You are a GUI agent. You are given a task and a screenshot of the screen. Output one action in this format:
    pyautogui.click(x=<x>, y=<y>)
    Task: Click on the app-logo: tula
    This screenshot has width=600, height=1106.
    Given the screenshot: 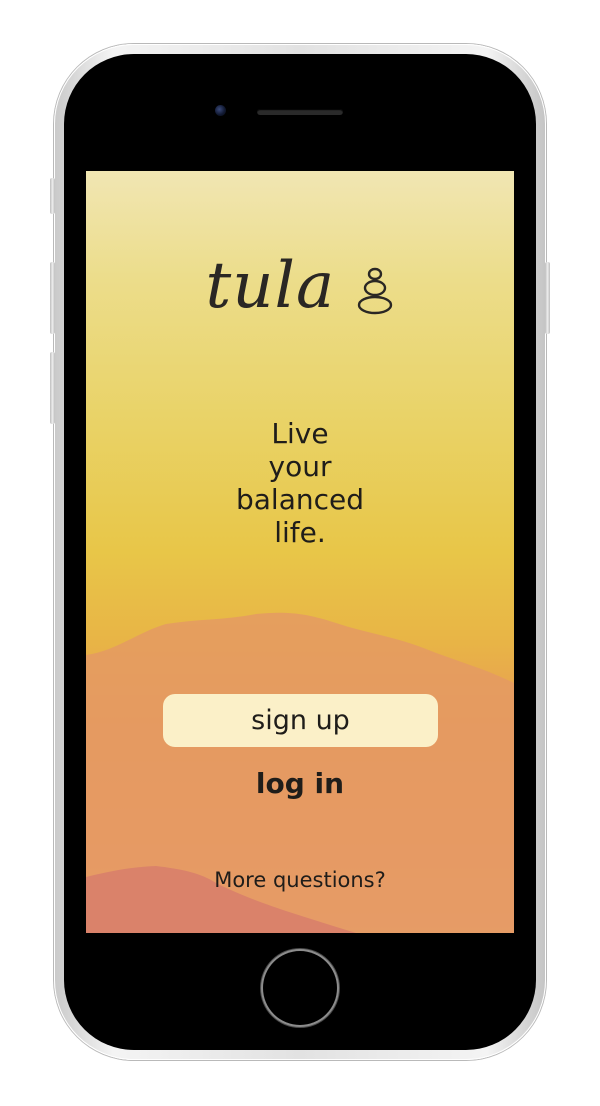 What is the action you would take?
    pyautogui.click(x=300, y=286)
    